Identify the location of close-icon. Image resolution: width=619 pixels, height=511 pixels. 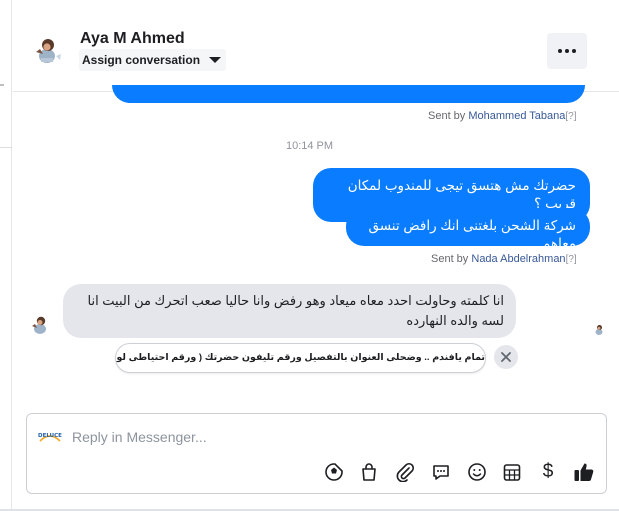
(506, 357).